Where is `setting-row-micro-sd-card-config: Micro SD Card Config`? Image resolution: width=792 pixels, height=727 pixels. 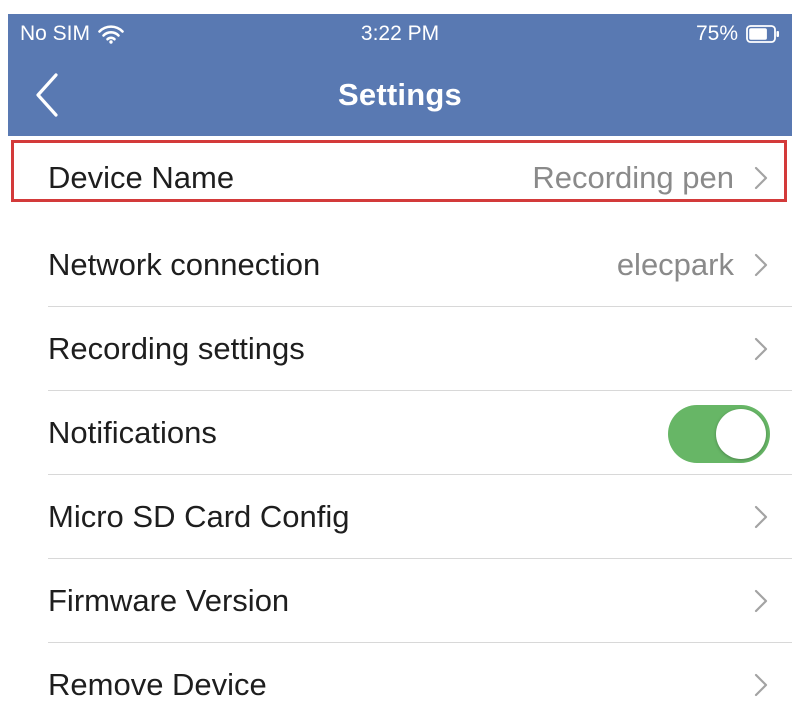
setting-row-micro-sd-card-config: Micro SD Card Config is located at coordinates (400, 517).